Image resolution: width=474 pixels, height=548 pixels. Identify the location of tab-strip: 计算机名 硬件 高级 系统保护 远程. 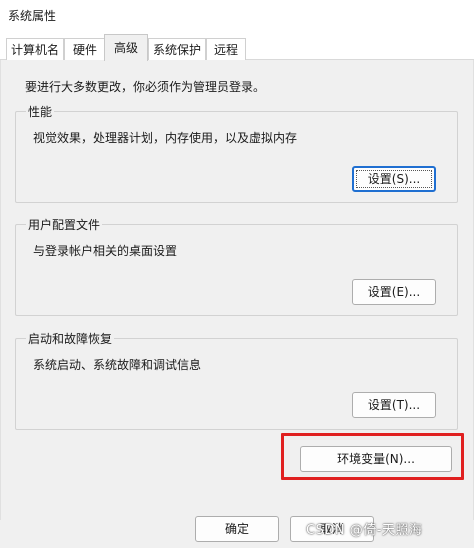
(237, 45).